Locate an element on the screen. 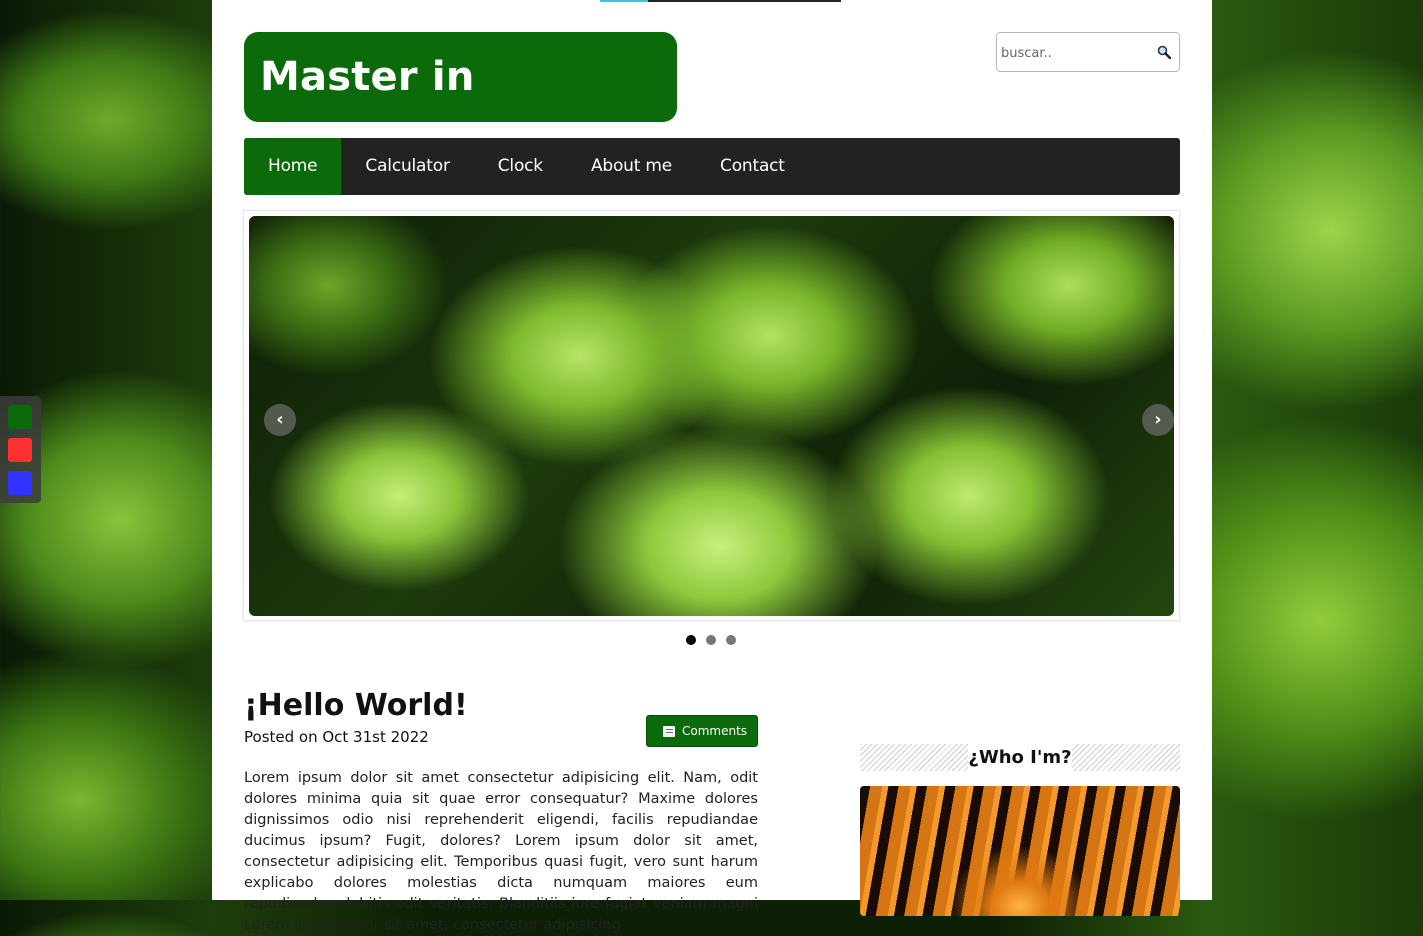 This screenshot has width=1423, height=936. search-icon is located at coordinates (1164, 52).